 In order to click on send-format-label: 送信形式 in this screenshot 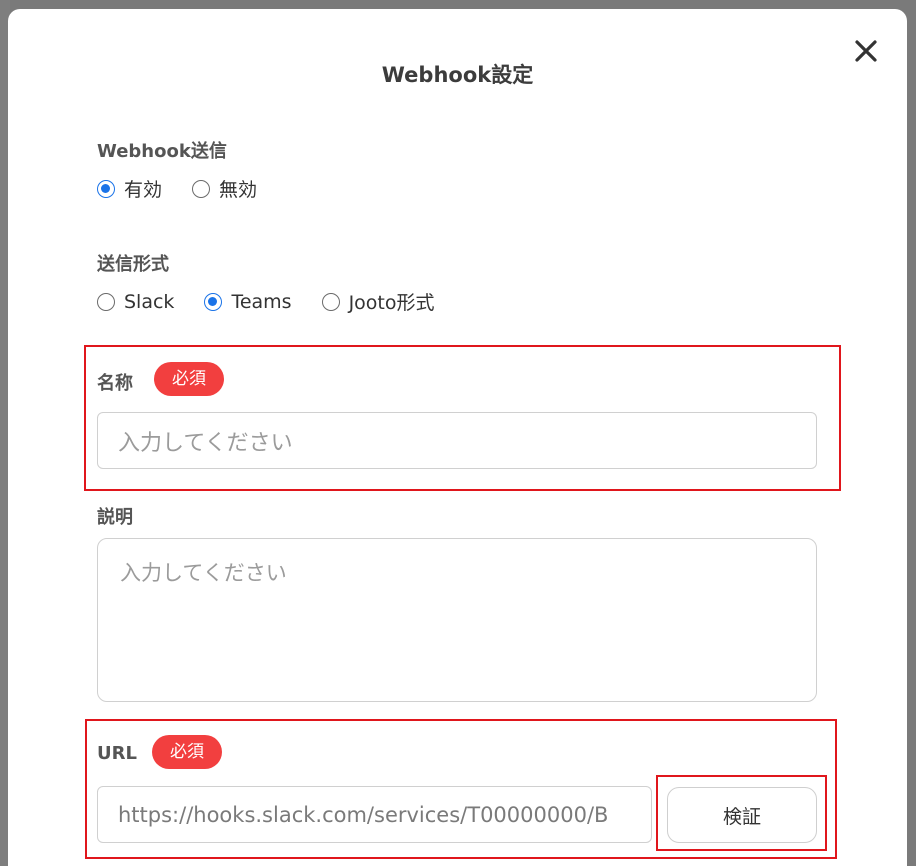, I will do `click(133, 264)`.